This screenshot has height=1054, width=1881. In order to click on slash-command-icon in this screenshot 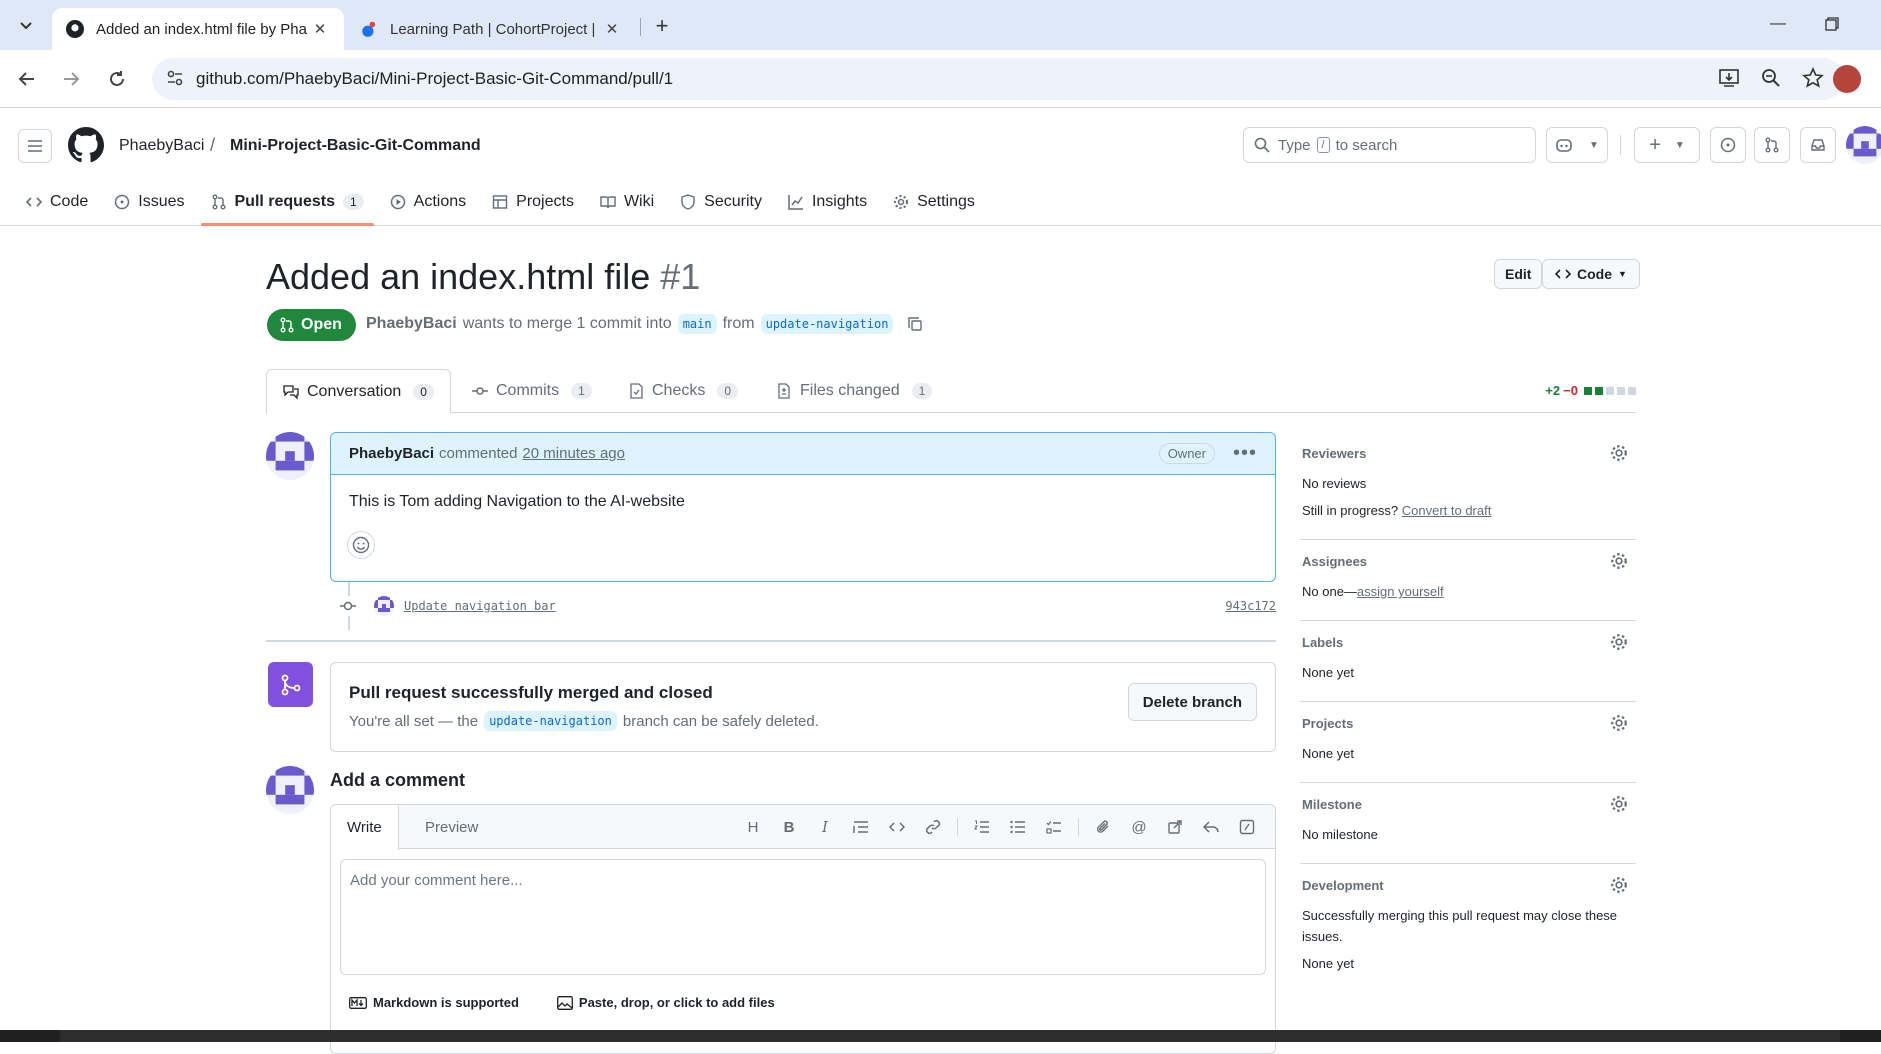, I will do `click(1247, 827)`.